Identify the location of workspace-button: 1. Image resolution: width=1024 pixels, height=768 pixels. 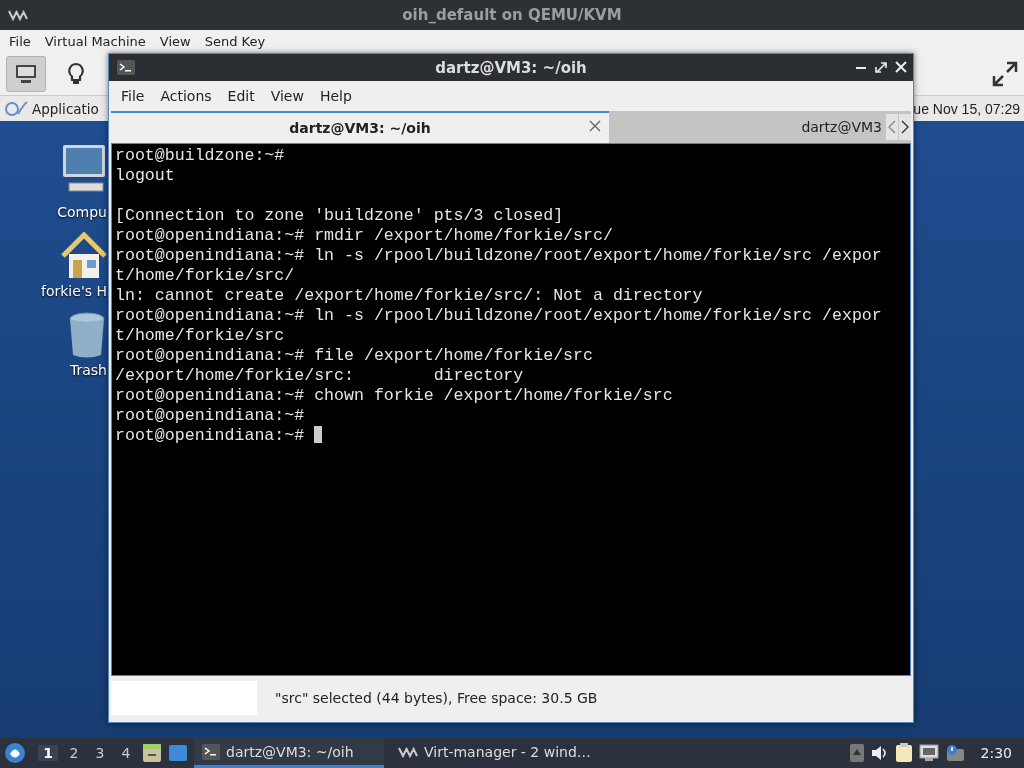
(48, 753).